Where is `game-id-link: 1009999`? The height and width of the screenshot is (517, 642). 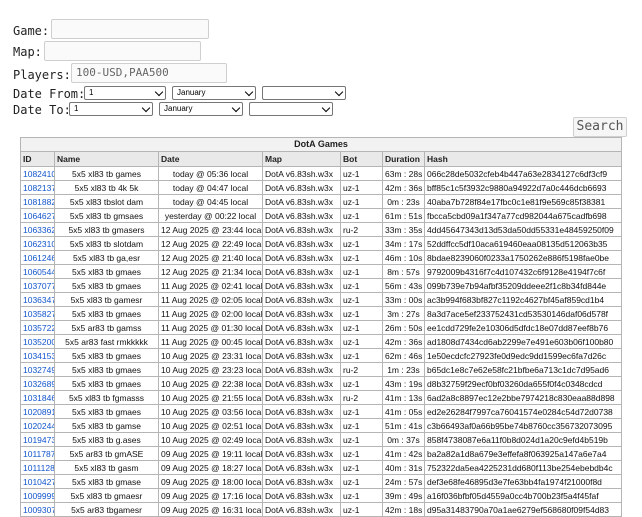
game-id-link: 1009999 is located at coordinates (38, 496).